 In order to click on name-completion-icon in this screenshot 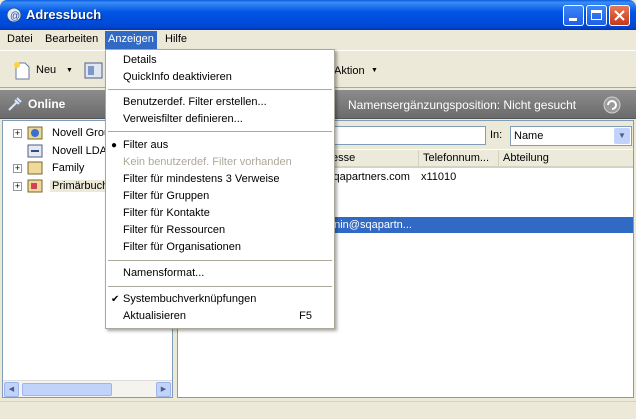, I will do `click(612, 105)`.